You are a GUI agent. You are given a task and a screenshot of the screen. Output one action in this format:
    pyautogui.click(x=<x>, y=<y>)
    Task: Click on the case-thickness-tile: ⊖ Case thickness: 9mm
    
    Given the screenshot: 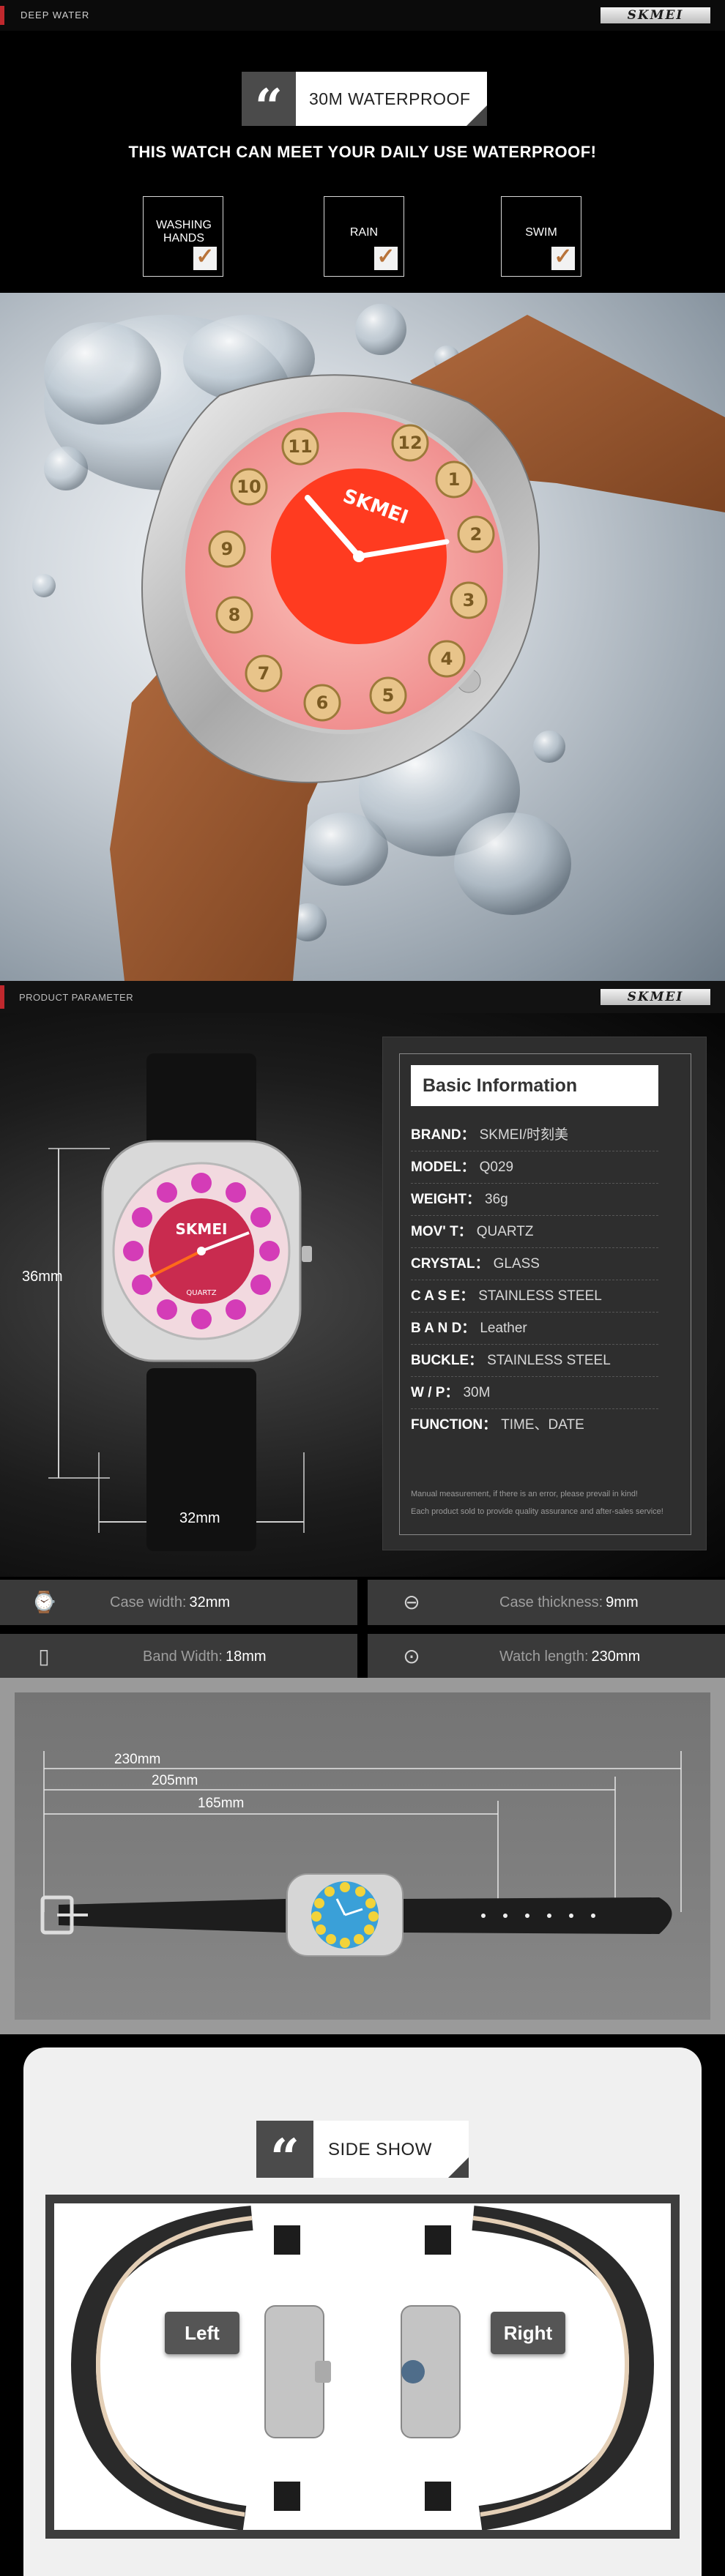 What is the action you would take?
    pyautogui.click(x=547, y=1602)
    